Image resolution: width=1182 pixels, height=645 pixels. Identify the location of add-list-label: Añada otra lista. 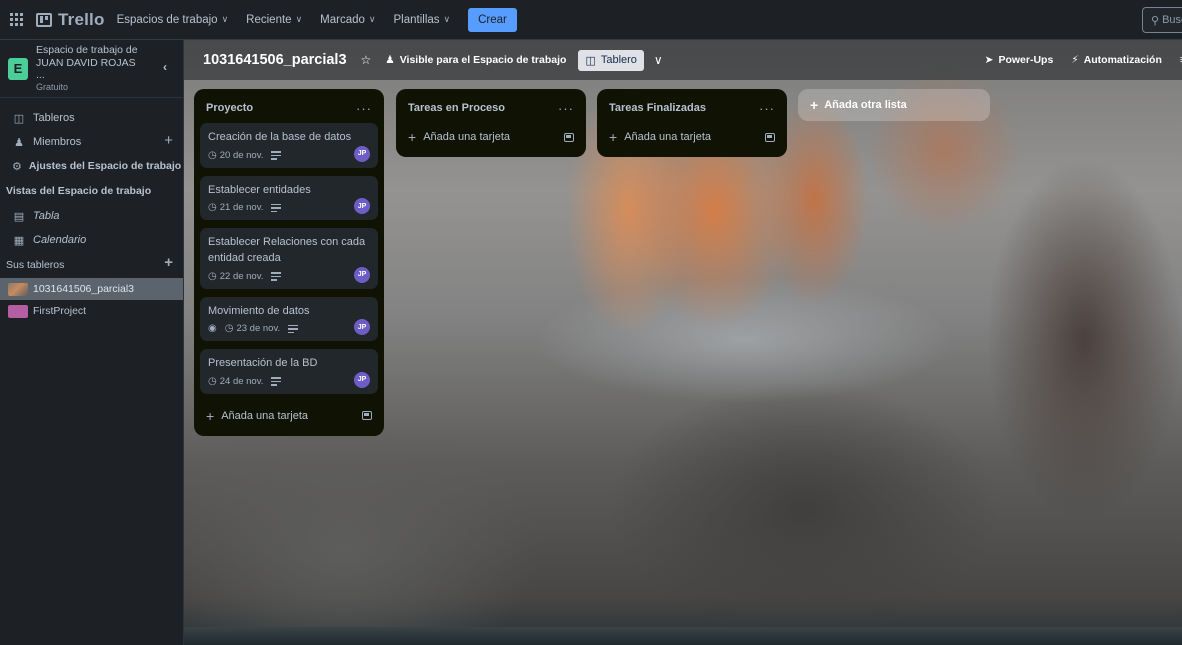
(865, 105).